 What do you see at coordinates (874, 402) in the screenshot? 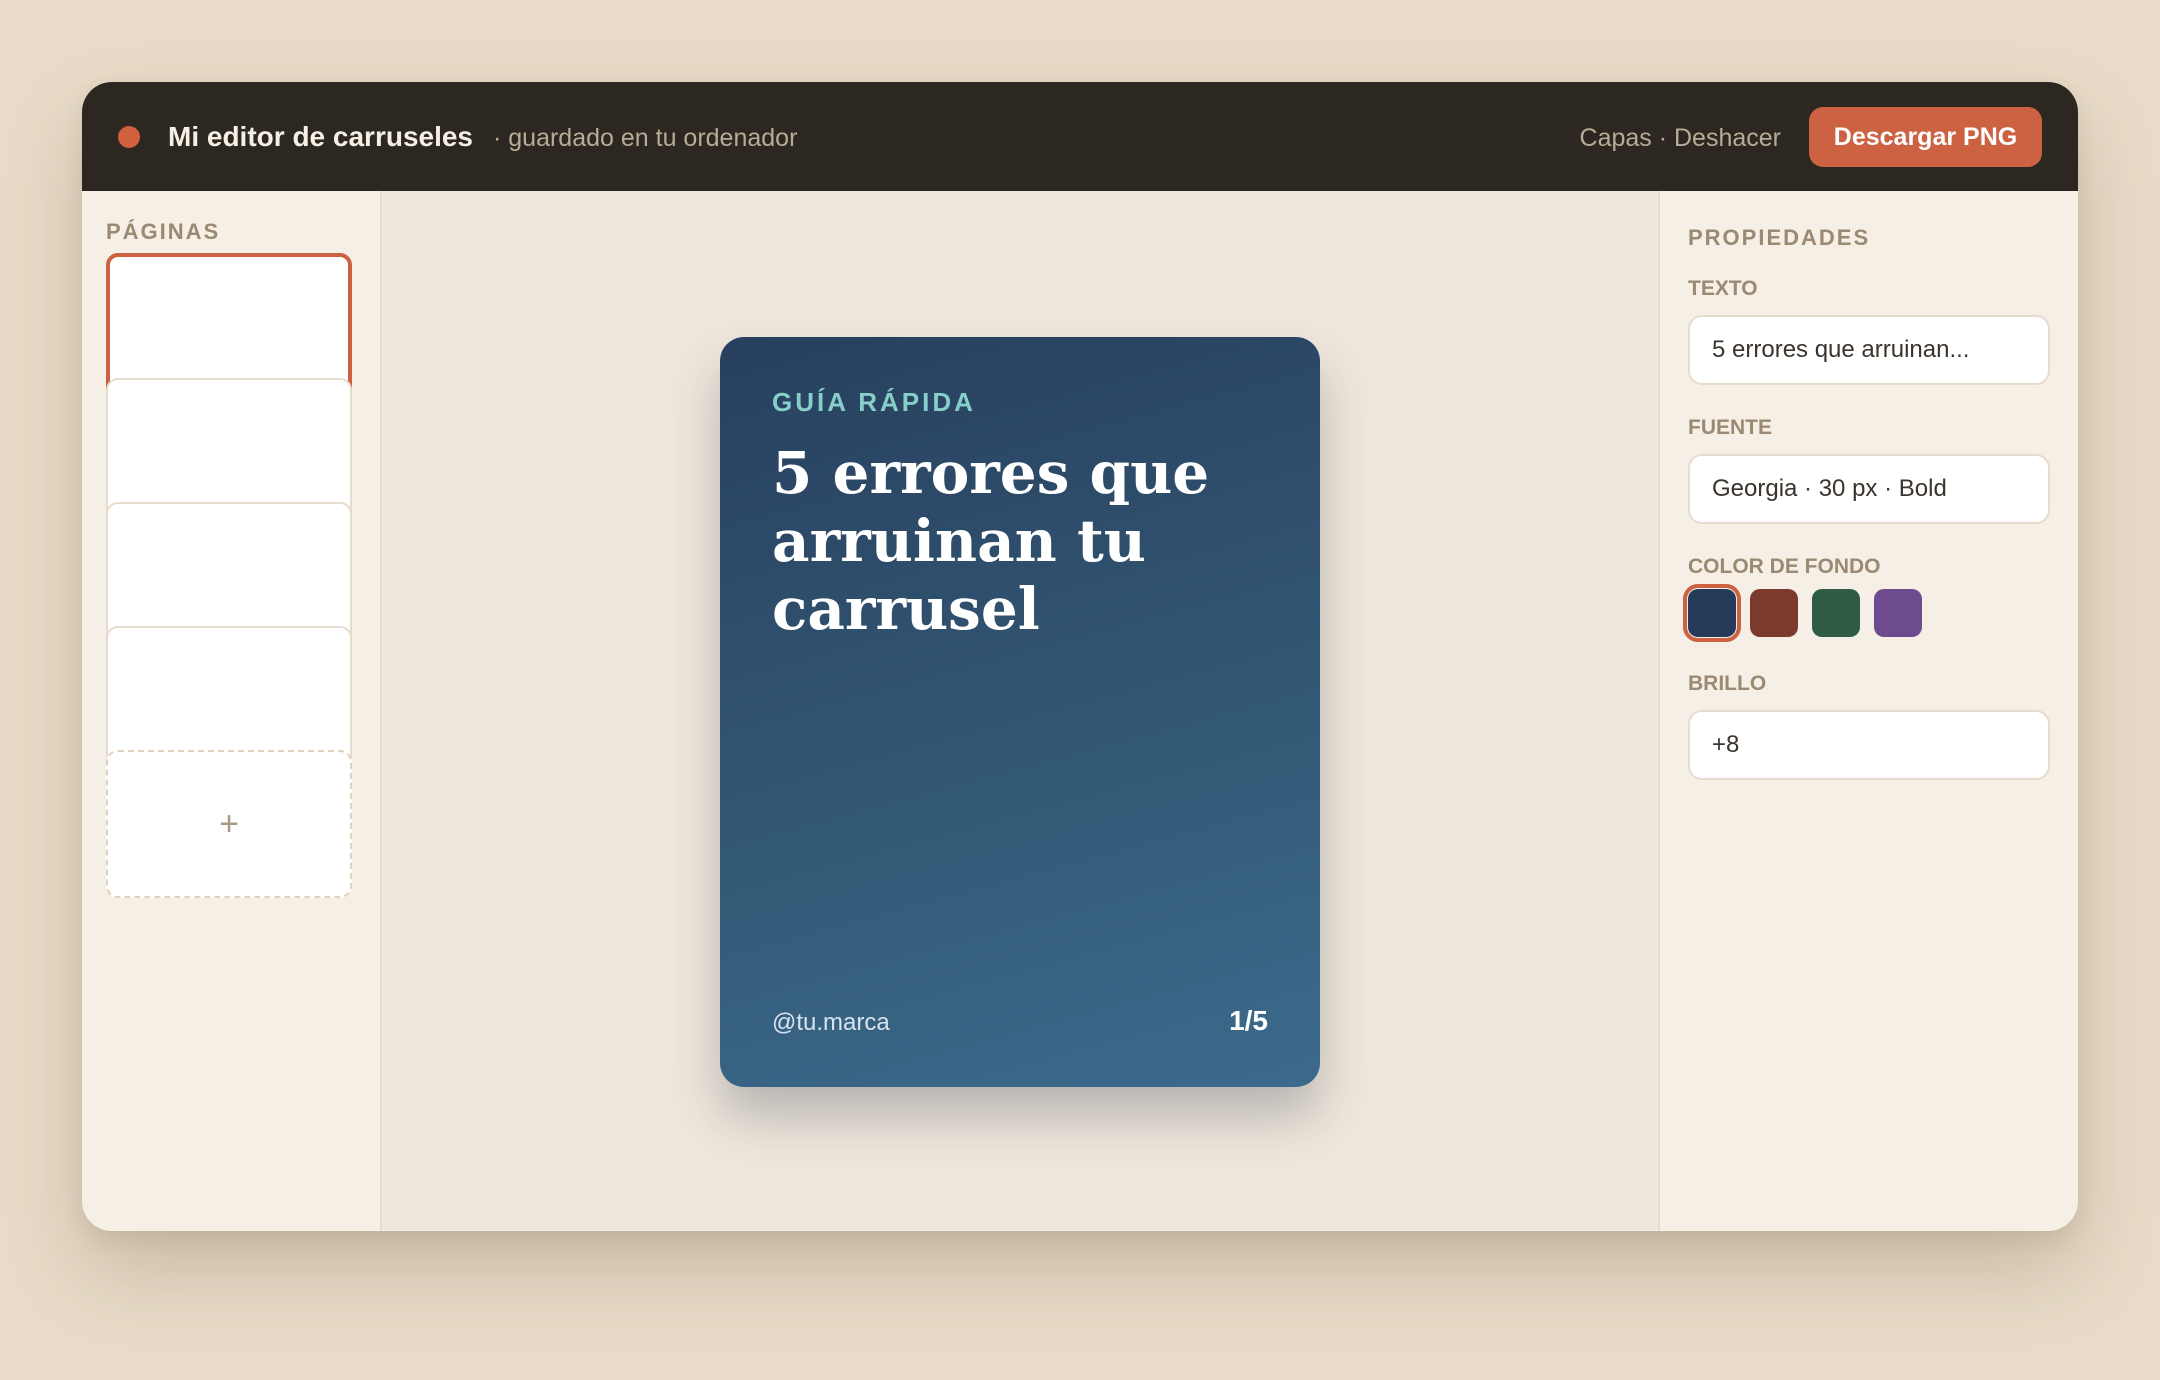
I see `slide-kicker: GUÍA RÁPIDA` at bounding box center [874, 402].